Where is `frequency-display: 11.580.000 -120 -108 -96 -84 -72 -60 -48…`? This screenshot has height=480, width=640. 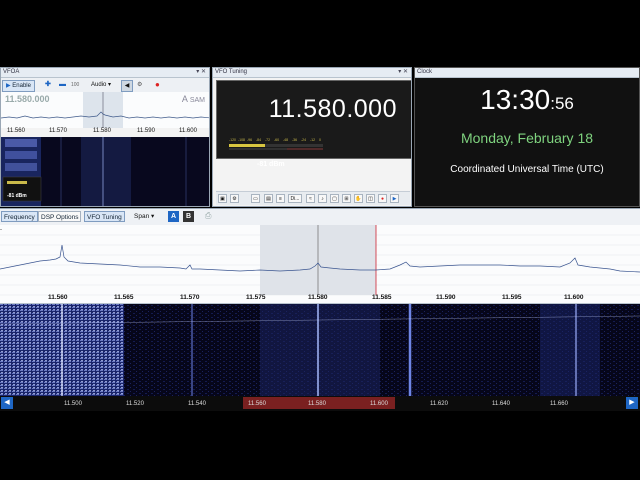
frequency-display: 11.580.000 -120 -108 -96 -84 -72 -60 -48… is located at coordinates (313, 124).